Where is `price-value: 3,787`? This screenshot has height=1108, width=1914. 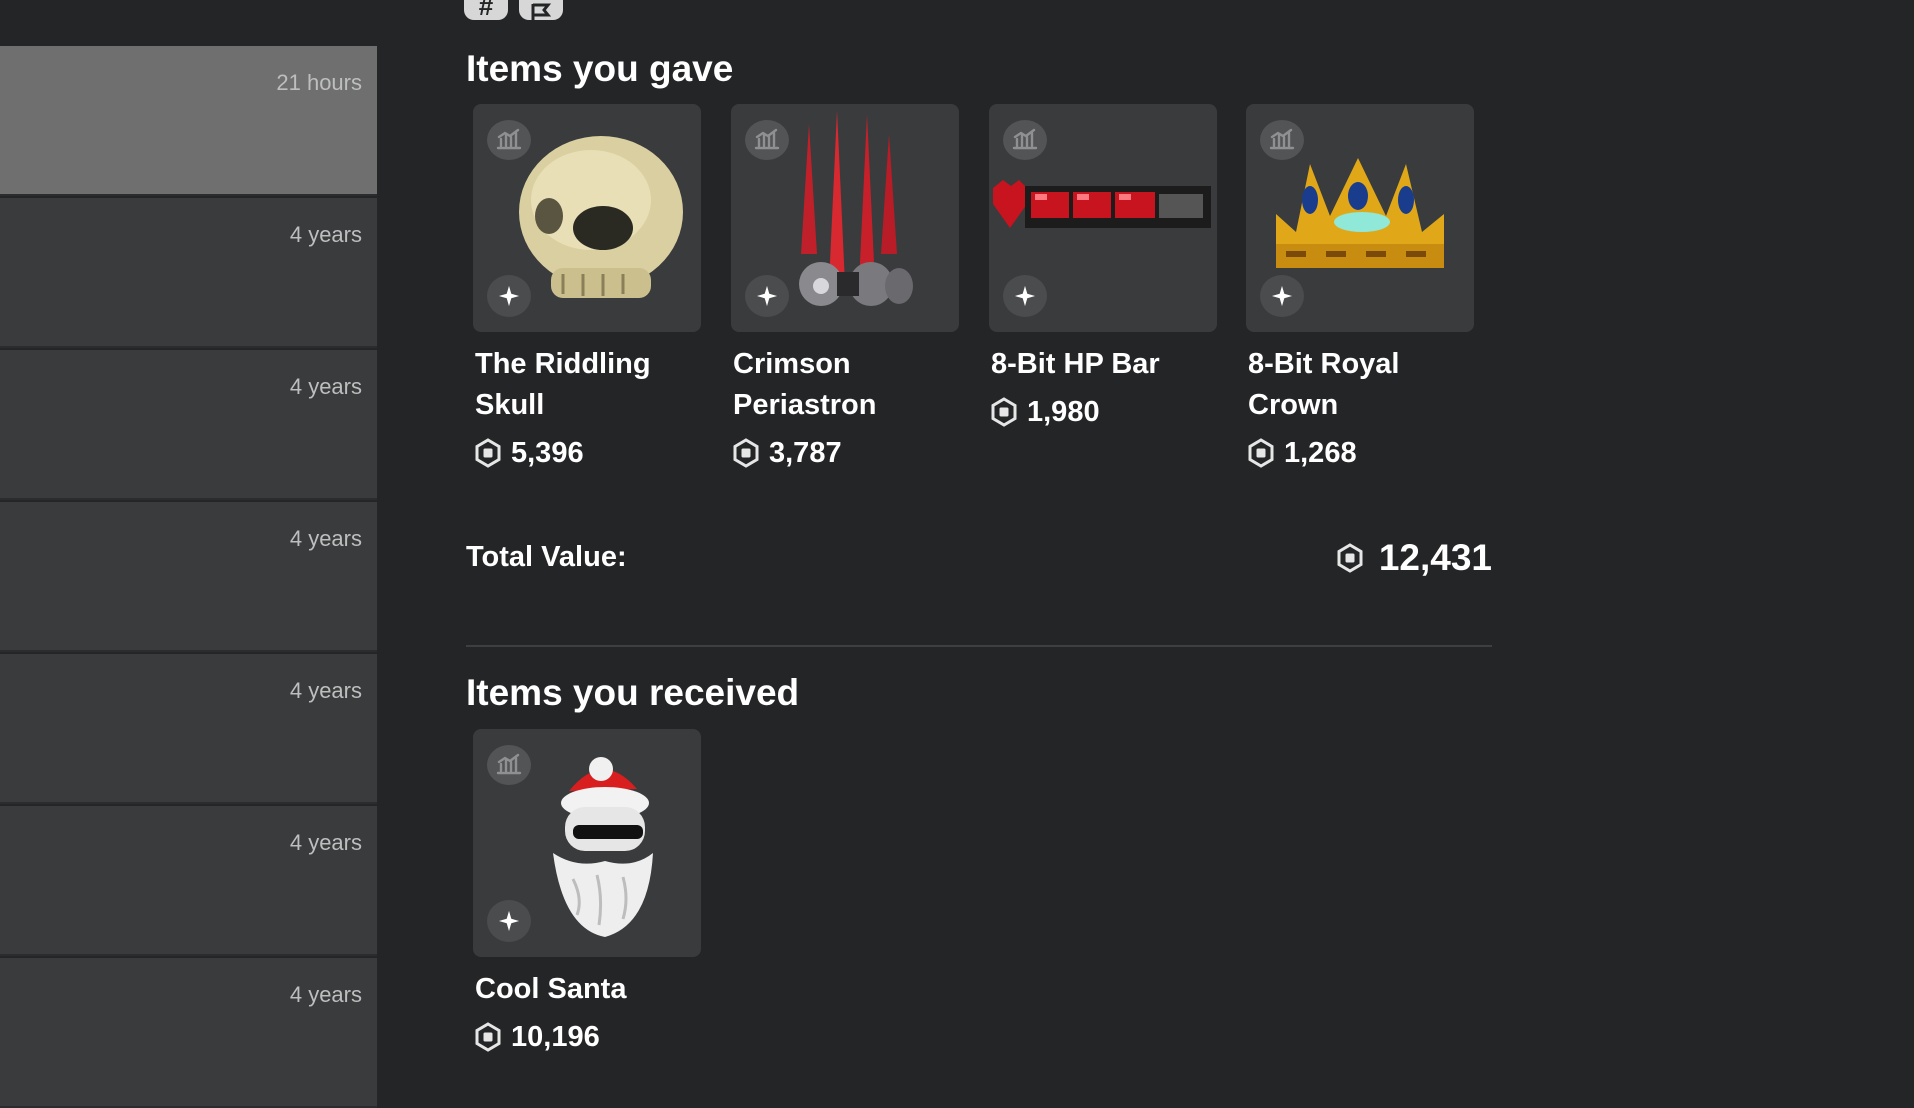 price-value: 3,787 is located at coordinates (805, 452).